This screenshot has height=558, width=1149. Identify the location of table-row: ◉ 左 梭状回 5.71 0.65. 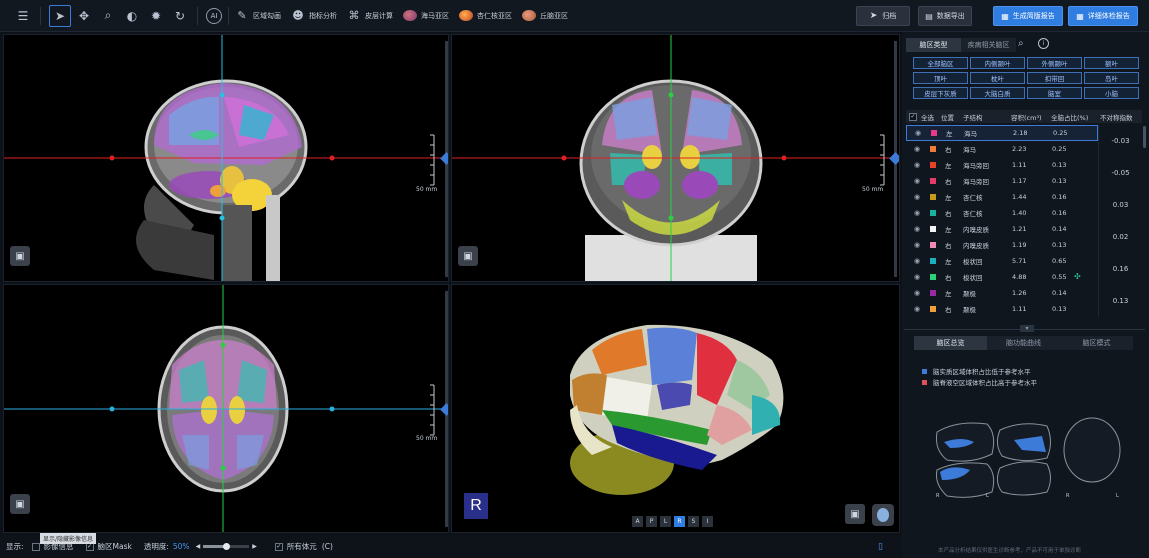
(1002, 261).